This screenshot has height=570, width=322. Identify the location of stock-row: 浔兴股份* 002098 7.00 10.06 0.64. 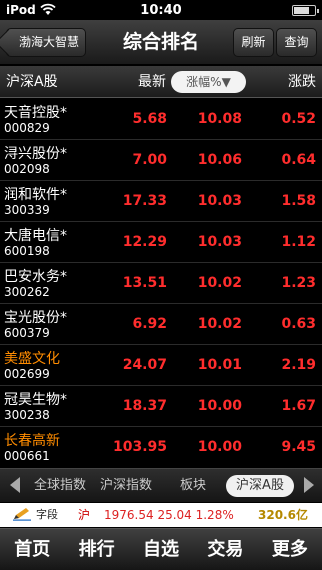
(161, 160).